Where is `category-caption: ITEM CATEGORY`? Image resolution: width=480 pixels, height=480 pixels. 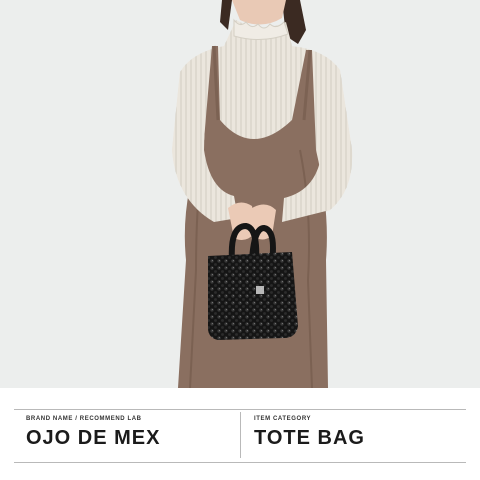
category-caption: ITEM CATEGORY is located at coordinates (283, 419).